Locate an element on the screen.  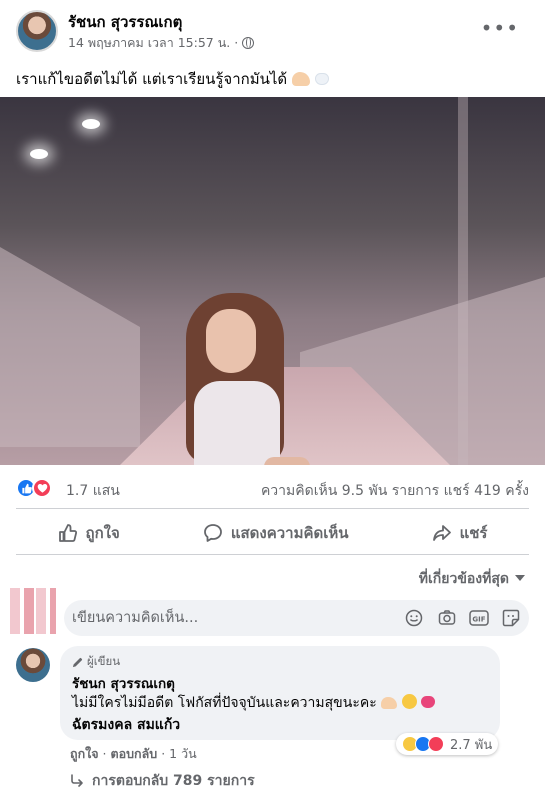
smiling-face-icon is located at coordinates (409, 701).